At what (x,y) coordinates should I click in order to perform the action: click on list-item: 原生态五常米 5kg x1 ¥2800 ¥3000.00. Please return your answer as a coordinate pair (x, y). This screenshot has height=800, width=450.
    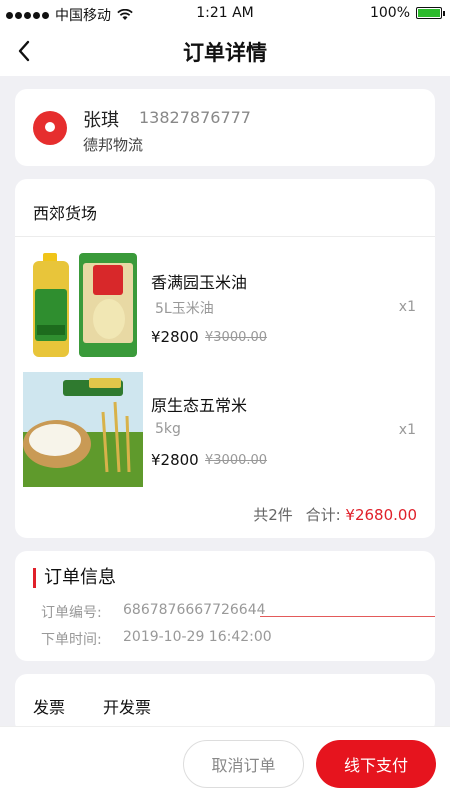
    Looking at the image, I should click on (225, 432).